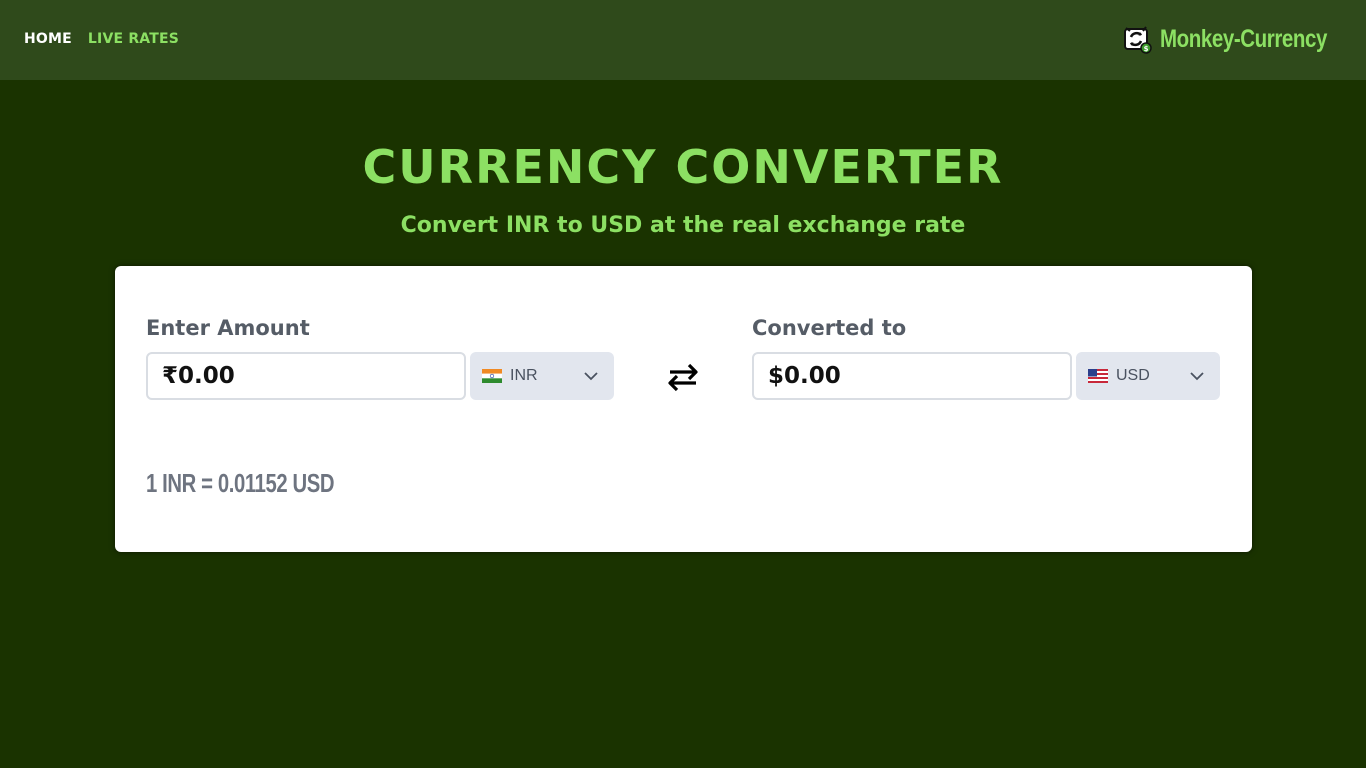  I want to click on exchange-rate-text: 1 INR = 0.01152 USD, so click(240, 483).